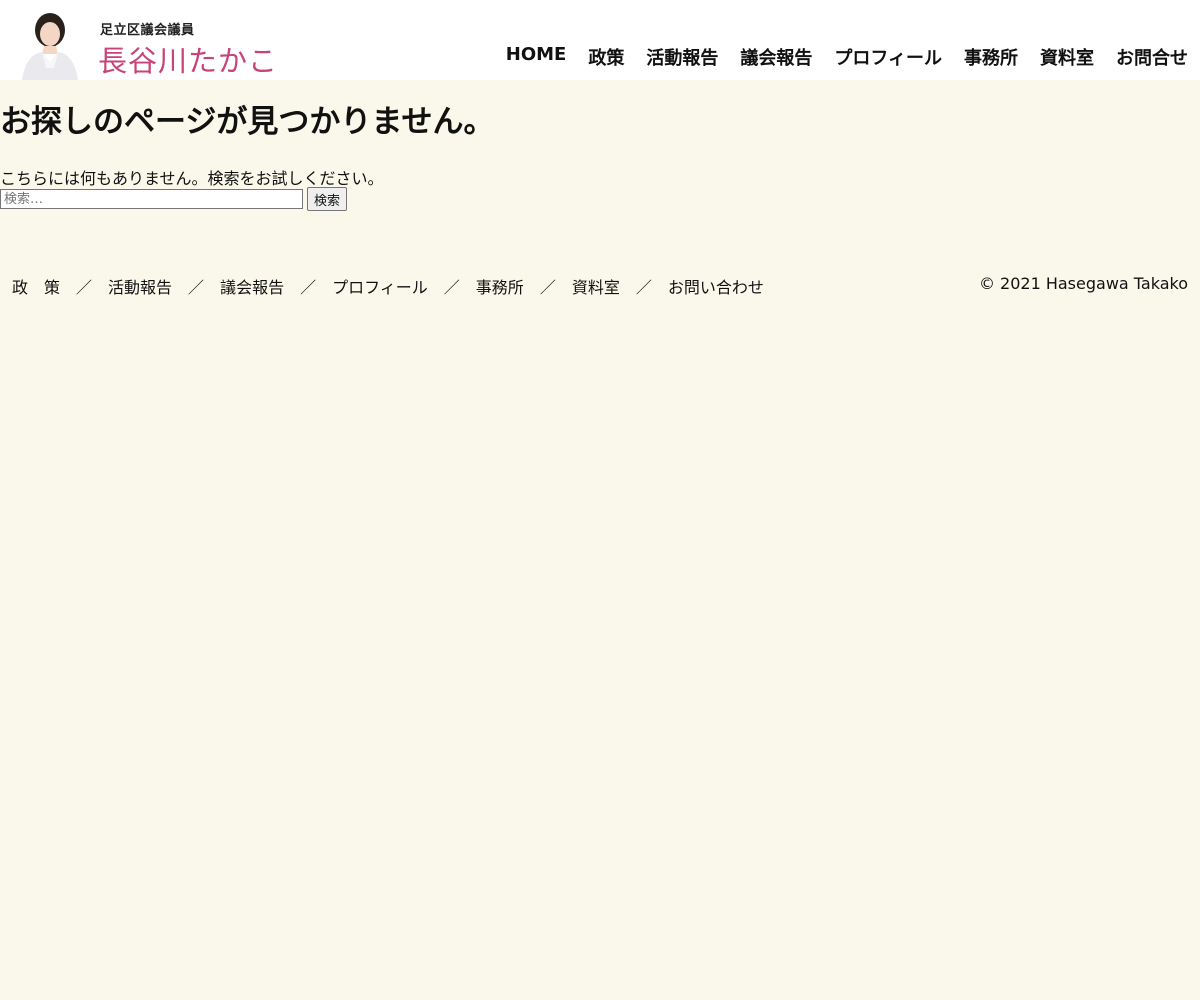 The height and width of the screenshot is (1000, 1200). I want to click on search-form: 検索, so click(174, 199).